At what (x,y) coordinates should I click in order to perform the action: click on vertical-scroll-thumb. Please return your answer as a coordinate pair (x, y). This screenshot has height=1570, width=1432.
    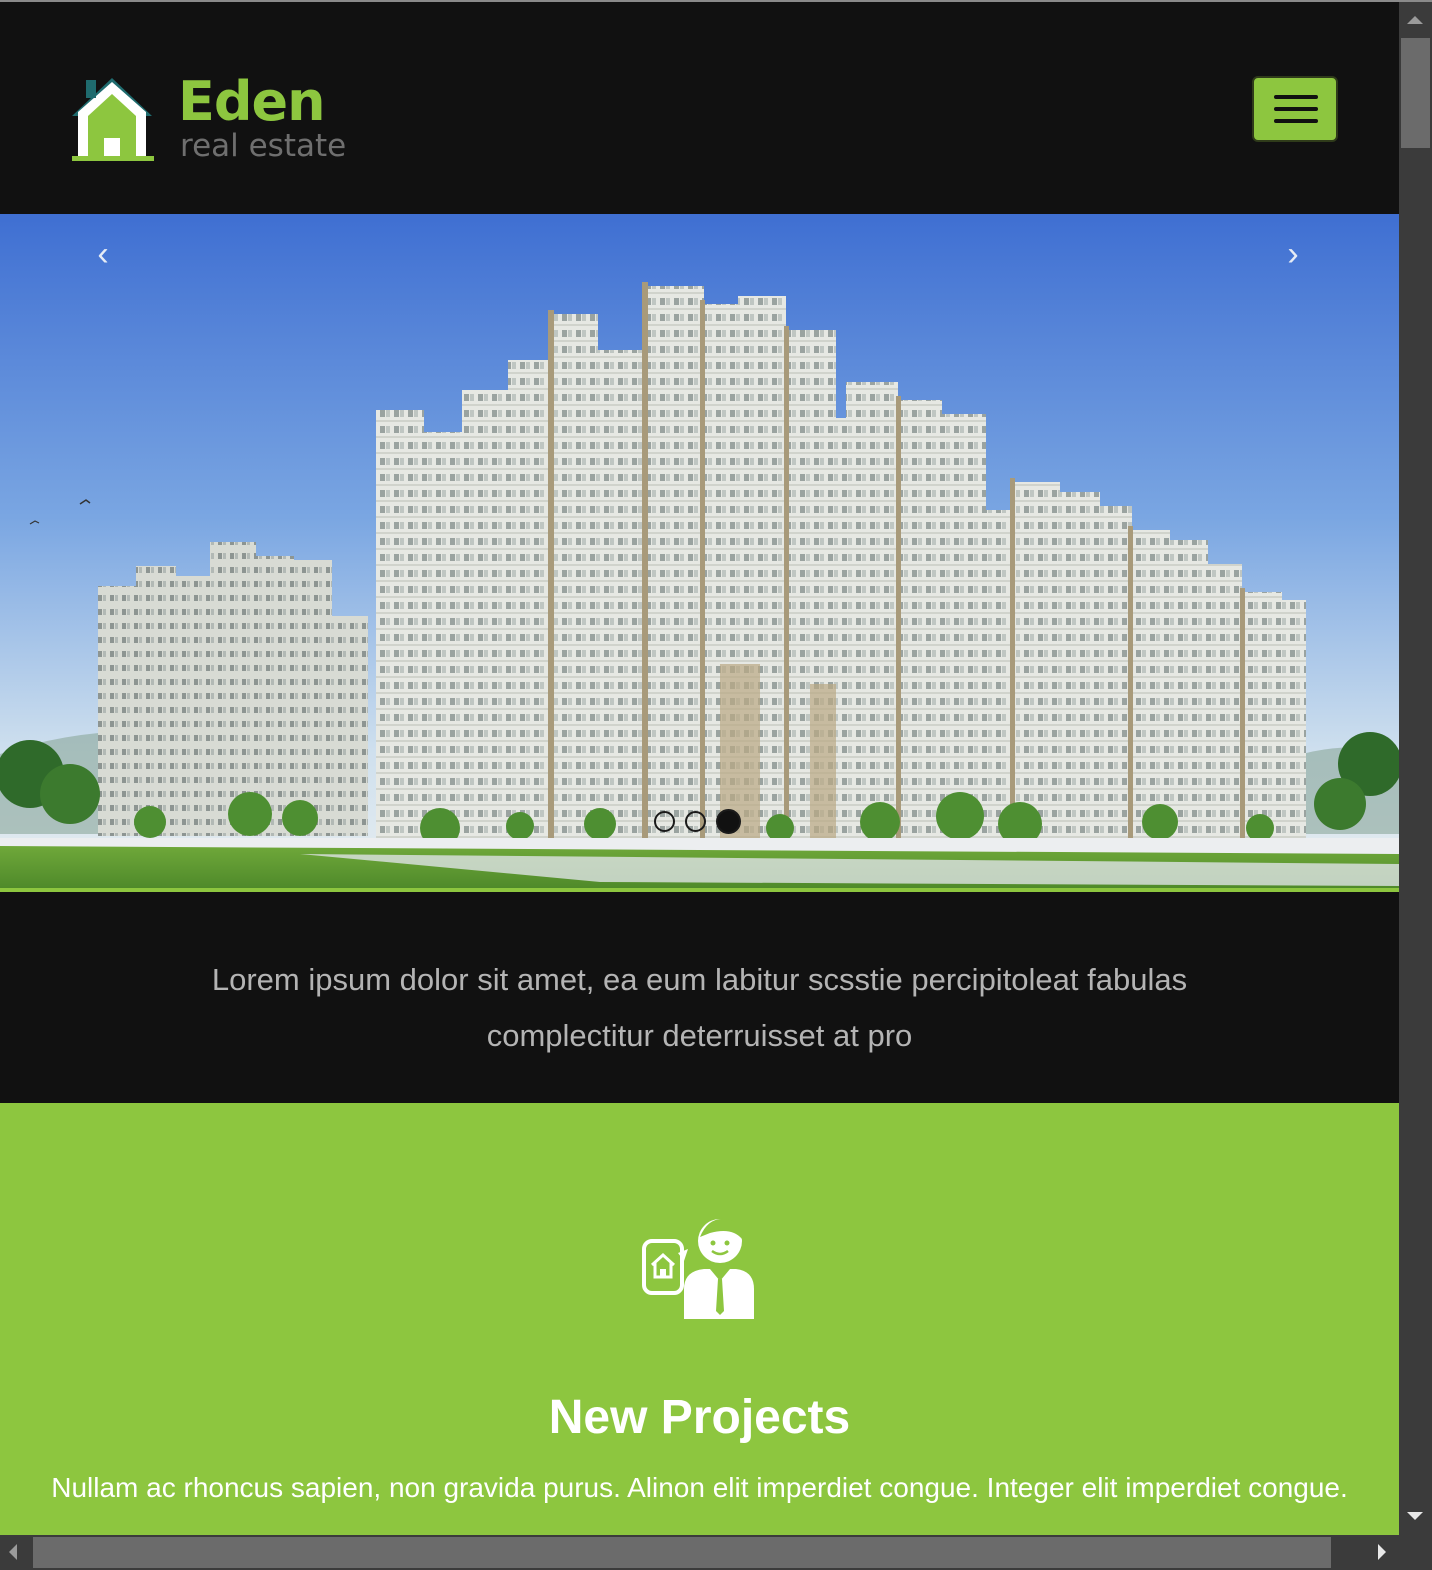
    Looking at the image, I should click on (1415, 93).